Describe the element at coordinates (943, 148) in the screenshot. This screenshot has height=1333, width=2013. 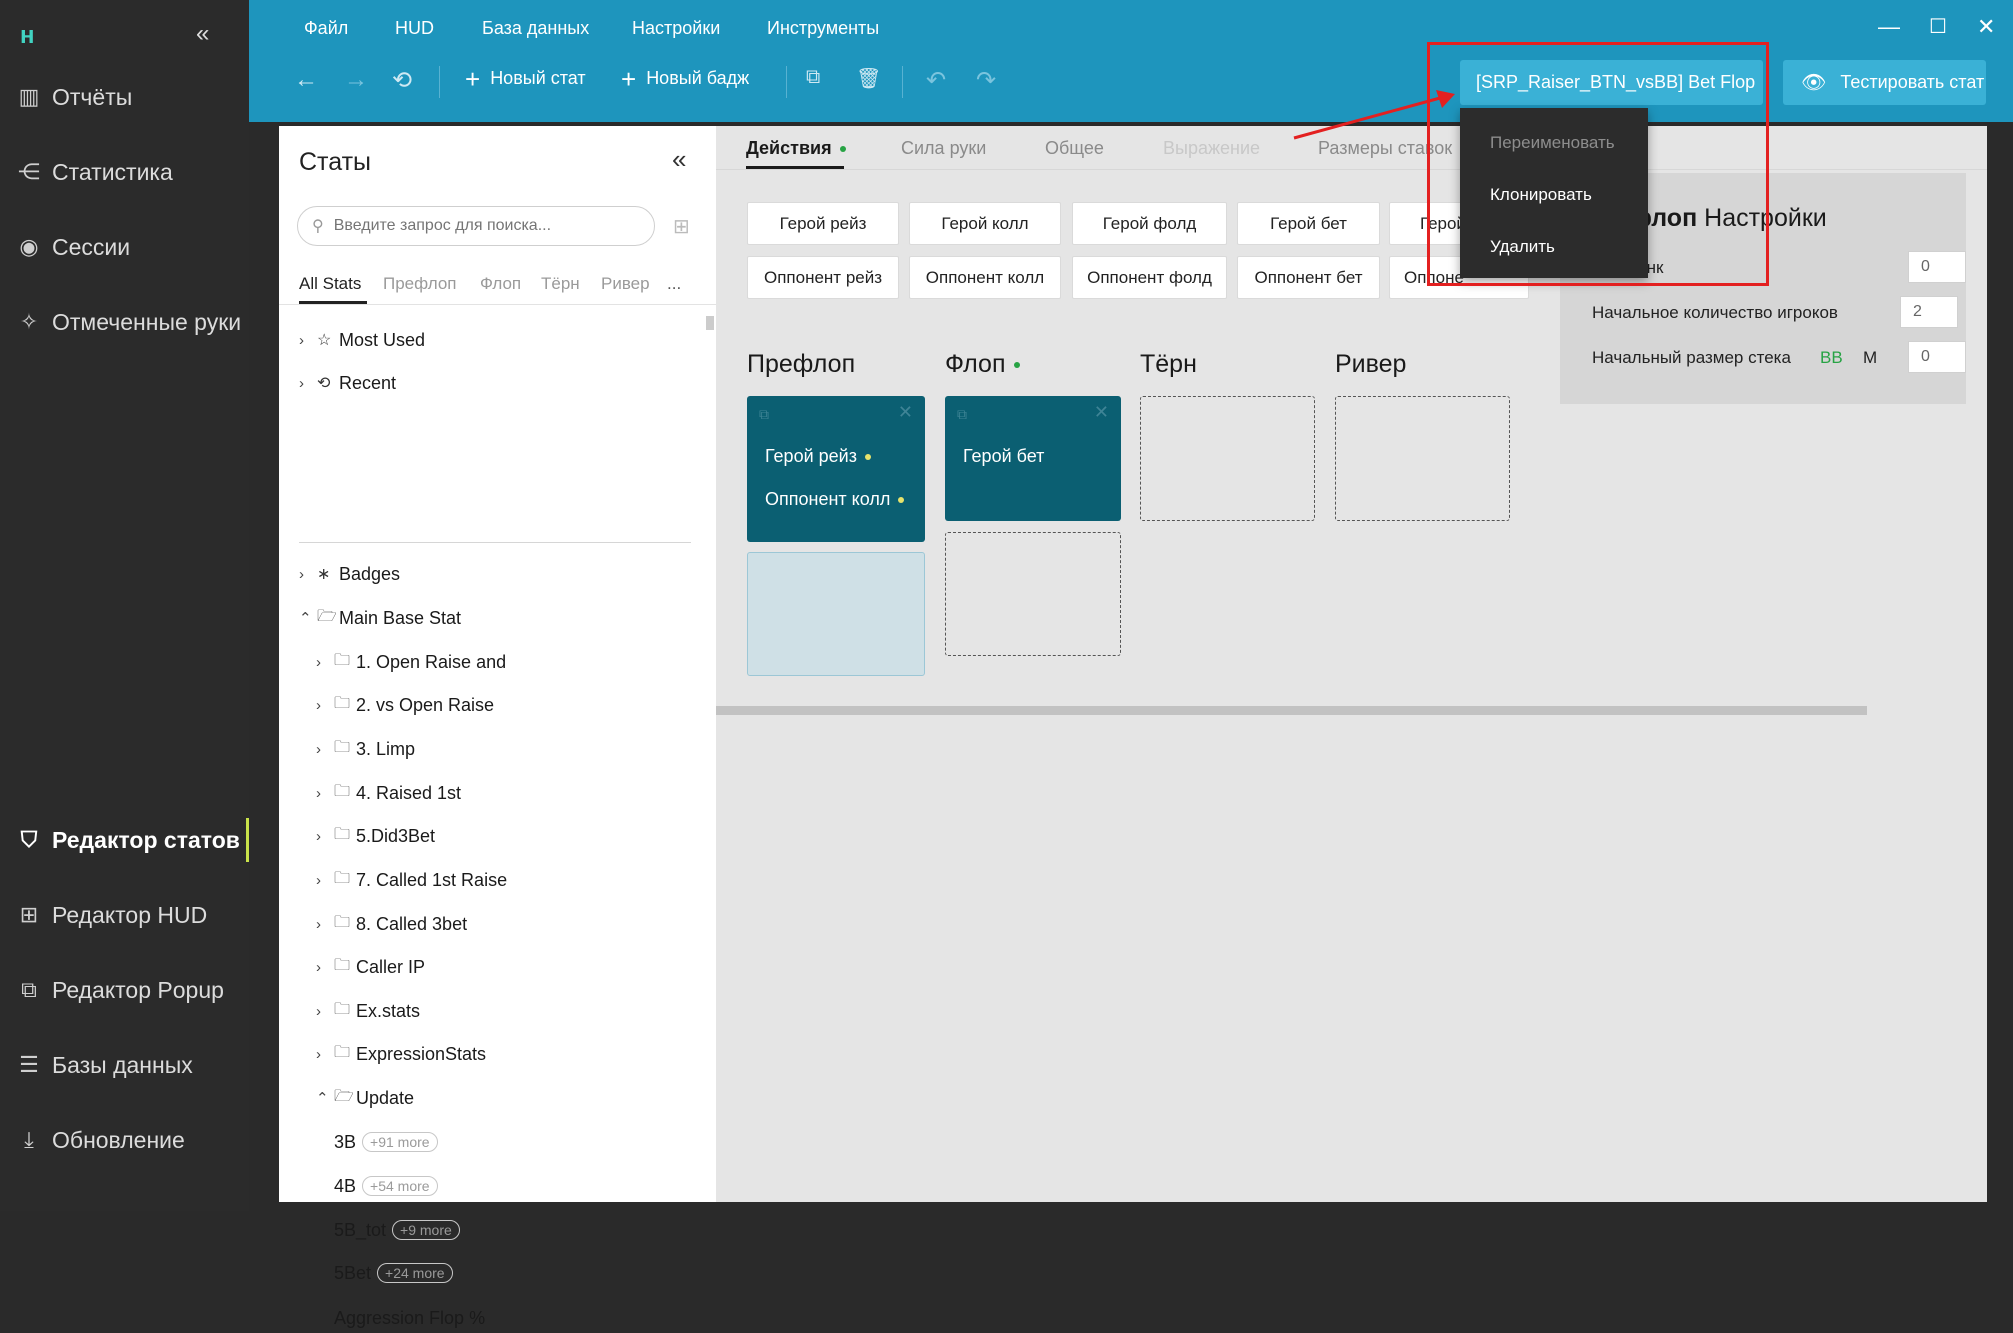
I see `tab-hand-strength: Сила руки` at that location.